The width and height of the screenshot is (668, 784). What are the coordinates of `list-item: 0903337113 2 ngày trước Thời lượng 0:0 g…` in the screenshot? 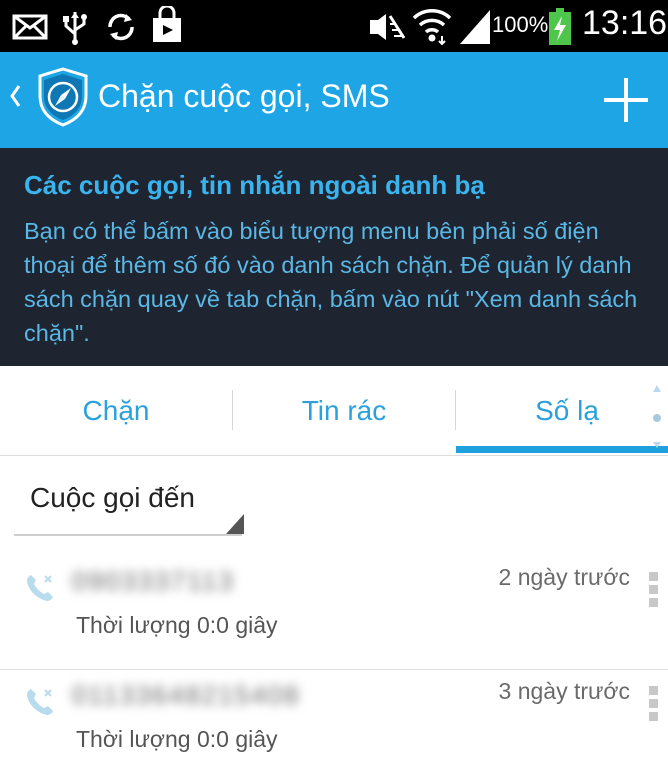 It's located at (334, 613).